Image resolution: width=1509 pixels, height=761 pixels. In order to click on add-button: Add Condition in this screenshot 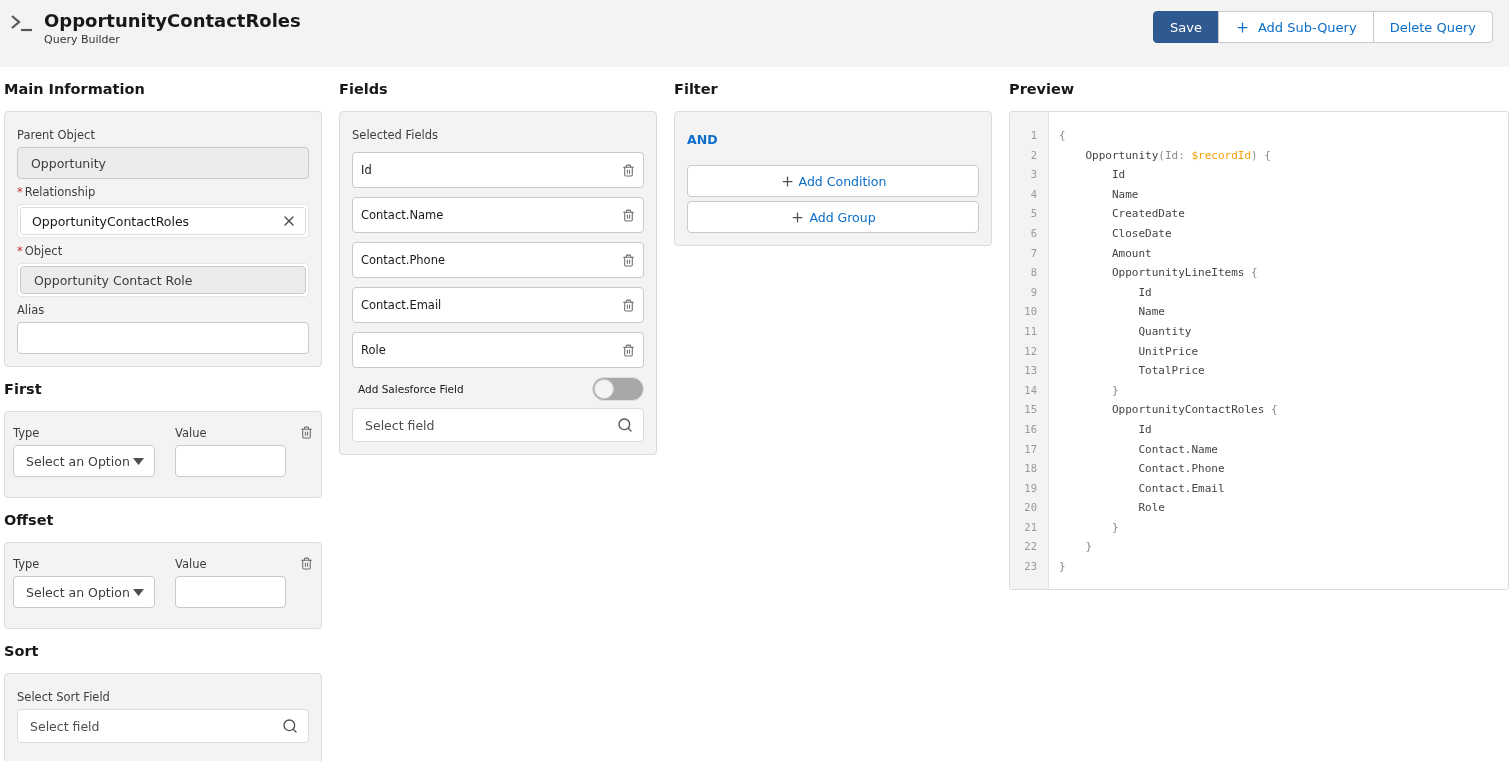, I will do `click(833, 181)`.